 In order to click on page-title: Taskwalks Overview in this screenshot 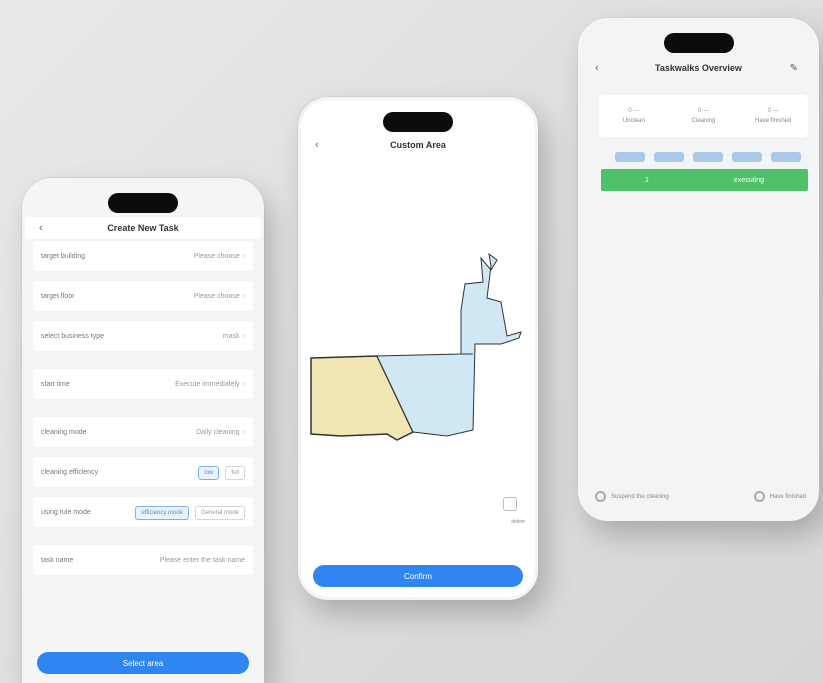, I will do `click(698, 68)`.